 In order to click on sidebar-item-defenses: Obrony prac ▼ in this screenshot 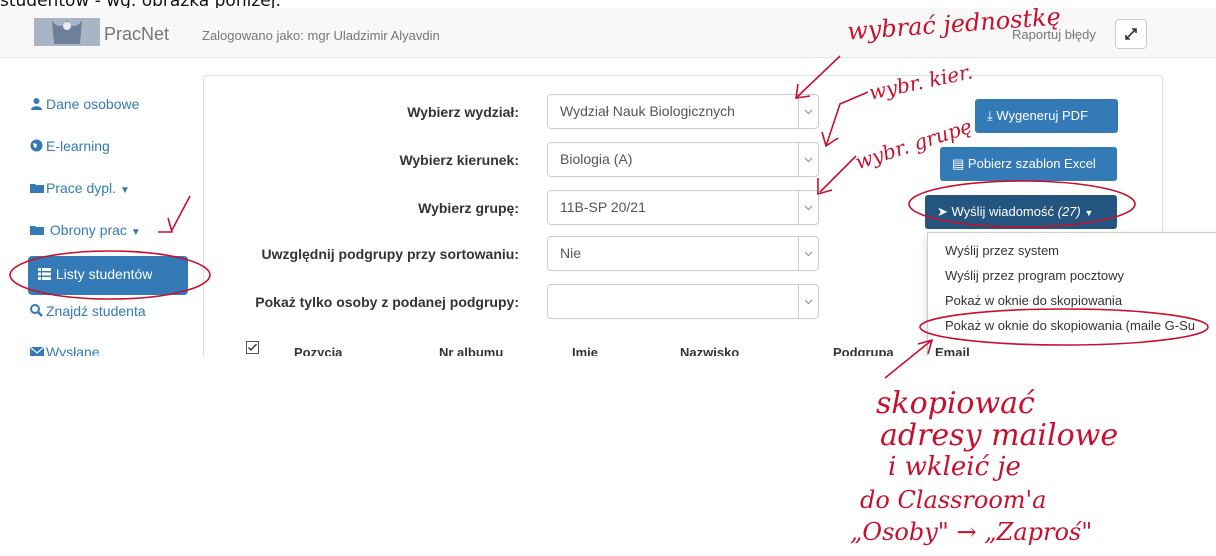, I will do `click(85, 230)`.